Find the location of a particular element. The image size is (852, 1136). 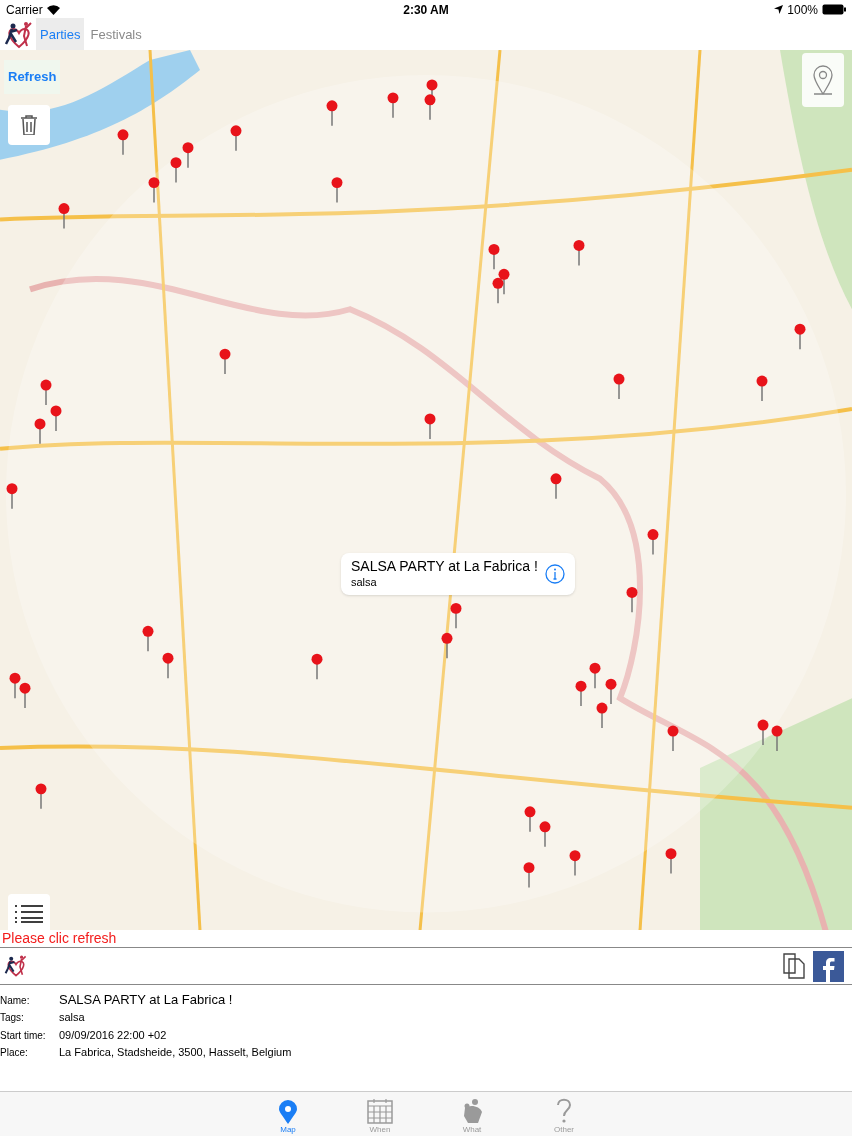

tab-bar-item: Map is located at coordinates (288, 1116).